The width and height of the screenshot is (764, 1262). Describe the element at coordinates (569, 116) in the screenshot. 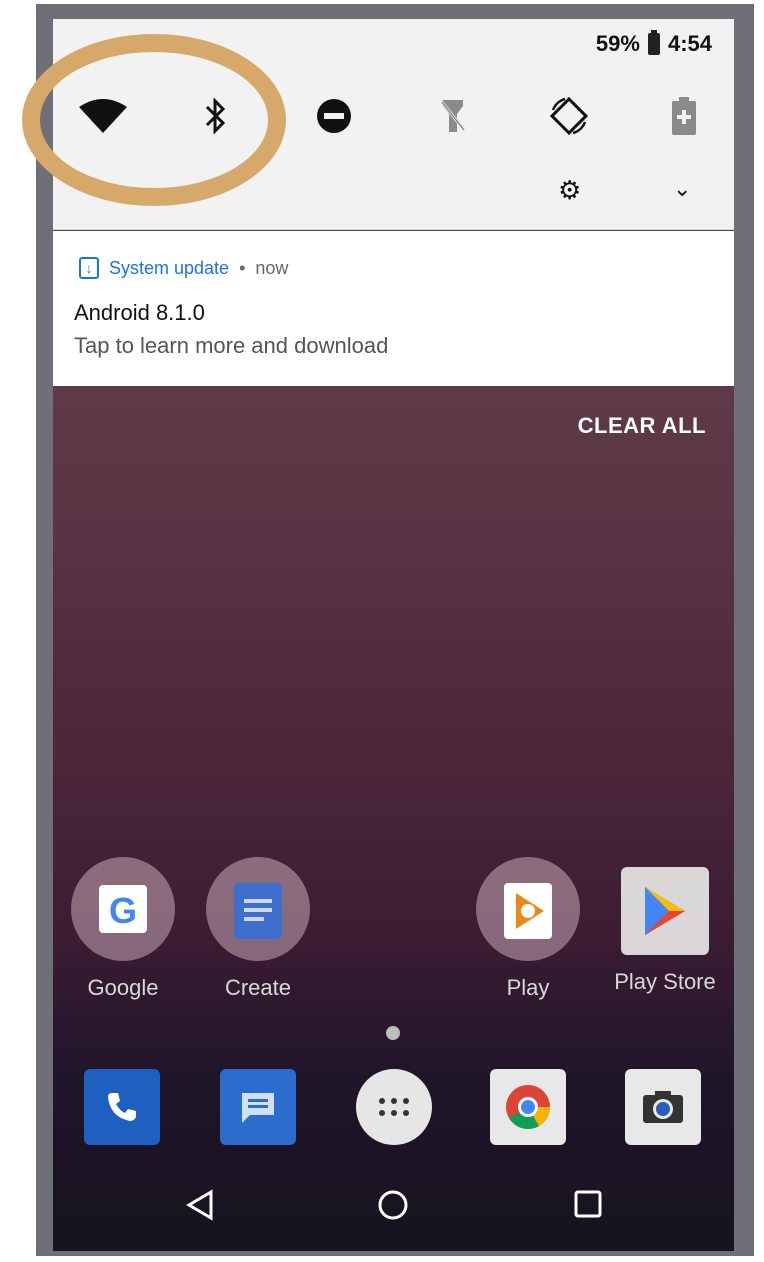

I see `auto-rotate-icon` at that location.